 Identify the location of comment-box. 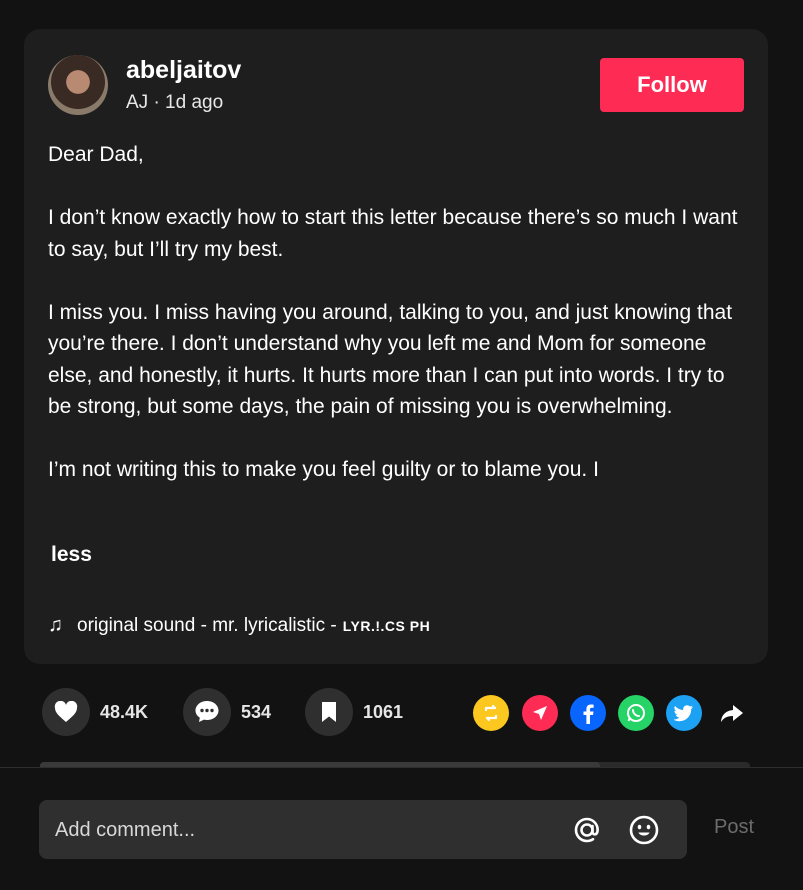
(363, 830).